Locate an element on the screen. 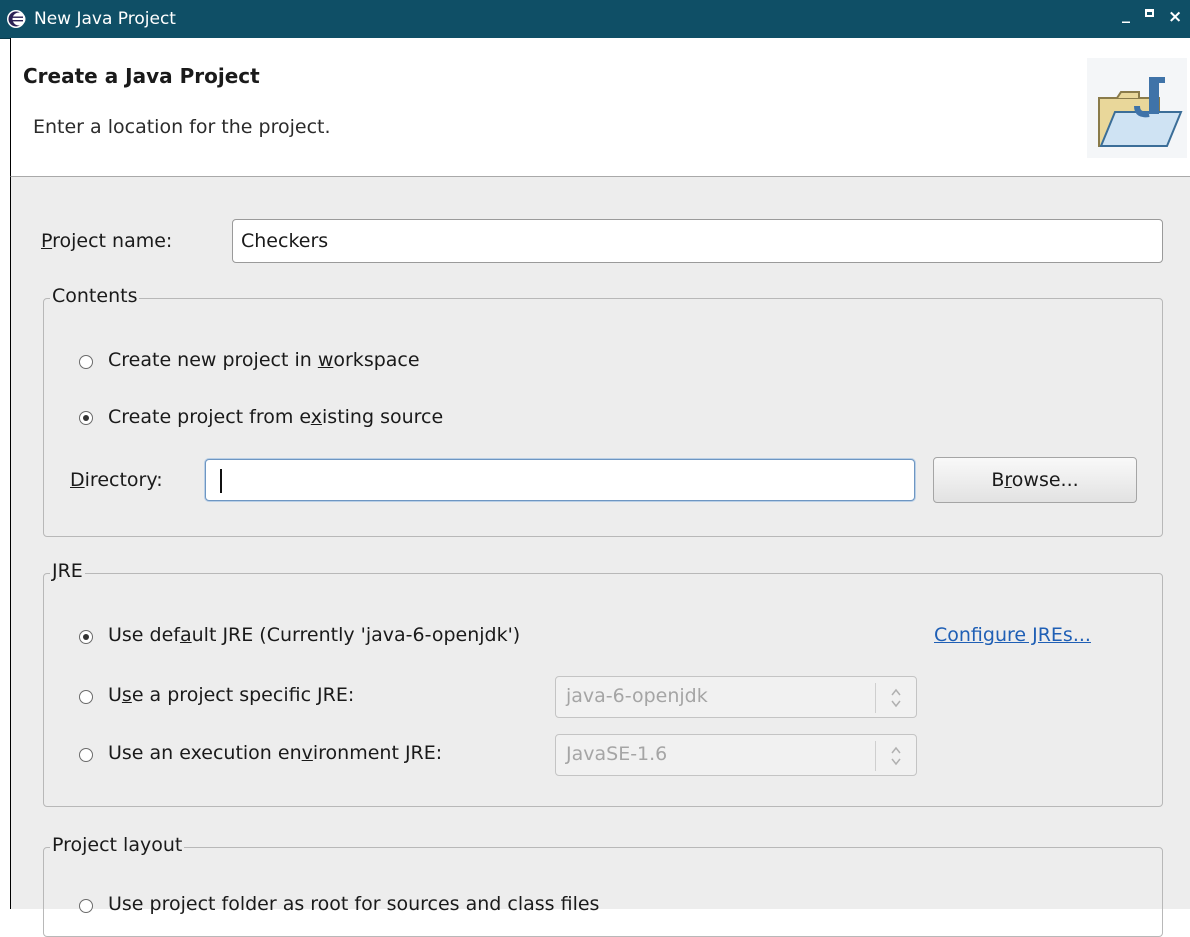  window-titlebar: New Java Project _ × is located at coordinates (595, 19).